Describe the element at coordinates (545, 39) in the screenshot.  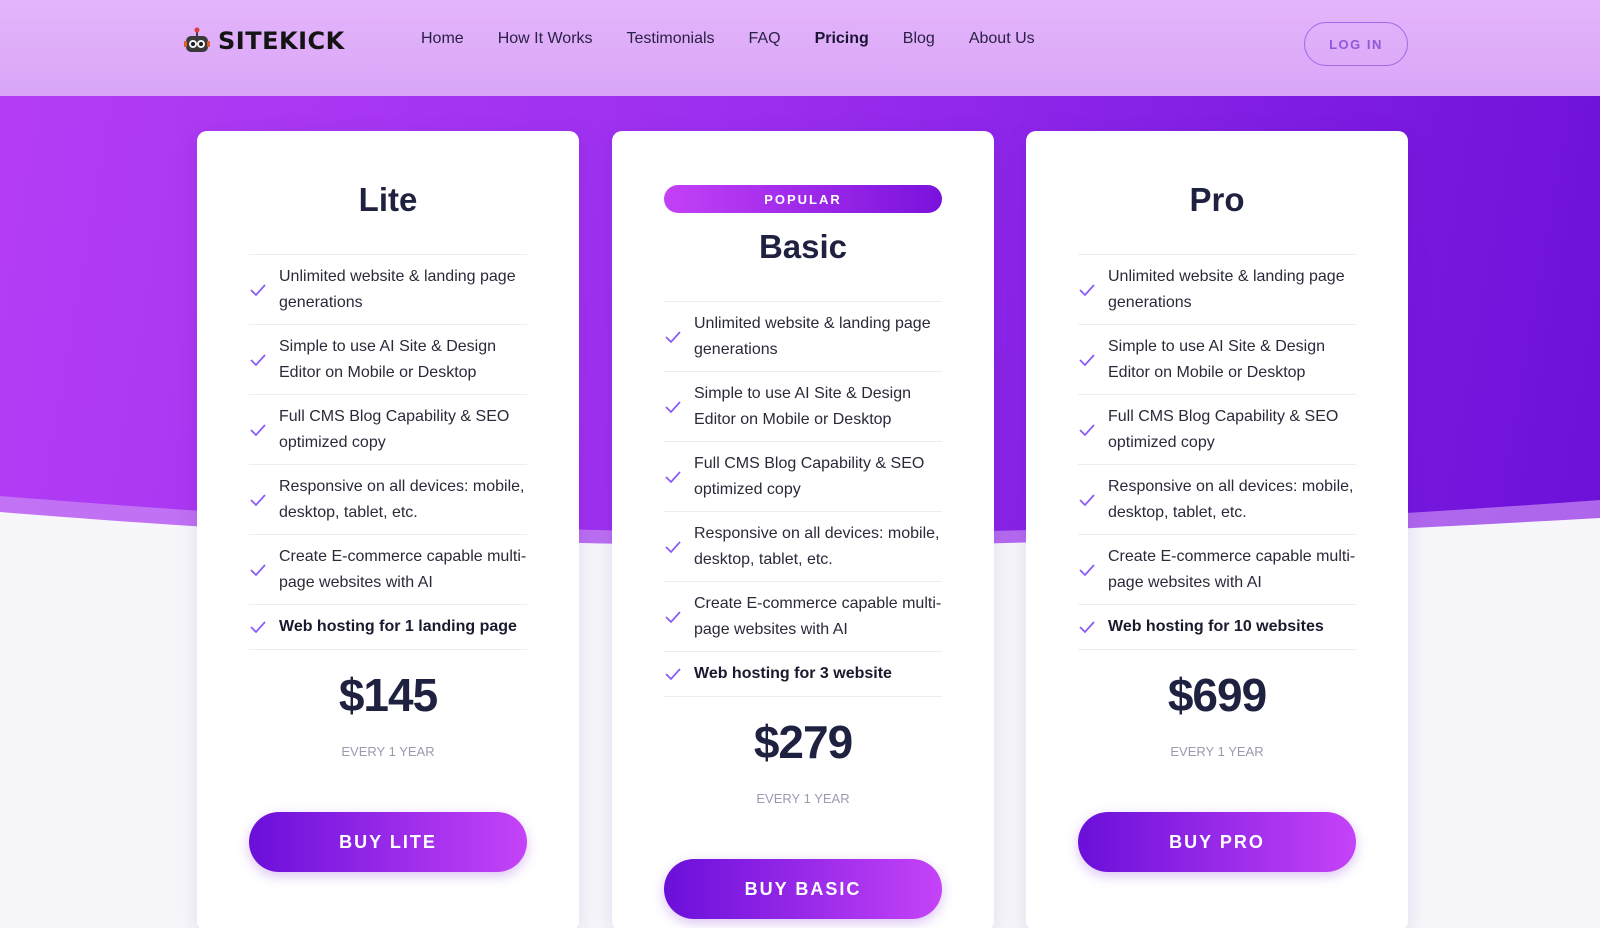
I see `nav-how-it-works: How It Works` at that location.